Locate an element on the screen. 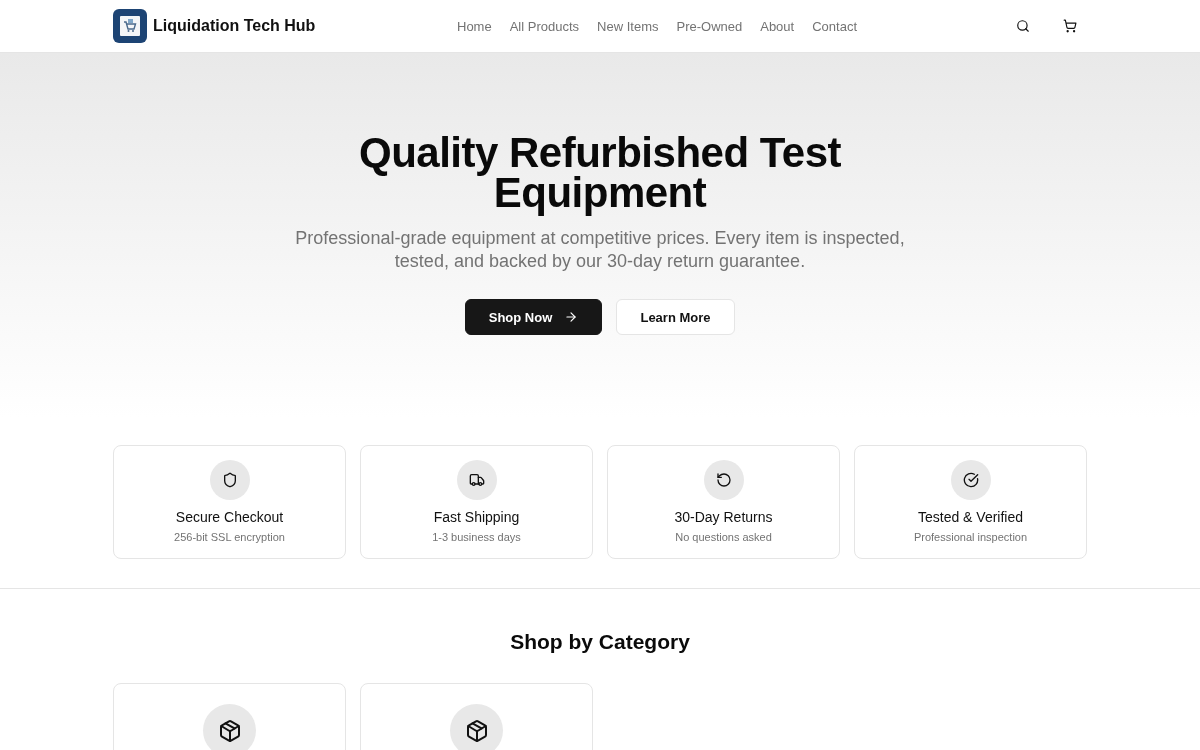 This screenshot has width=1200, height=750. hero-subtitle: Professional-grade equipment at competitive prices. Every item is inspected, tested, and backed by our 30-day return guarantee. is located at coordinates (600, 250).